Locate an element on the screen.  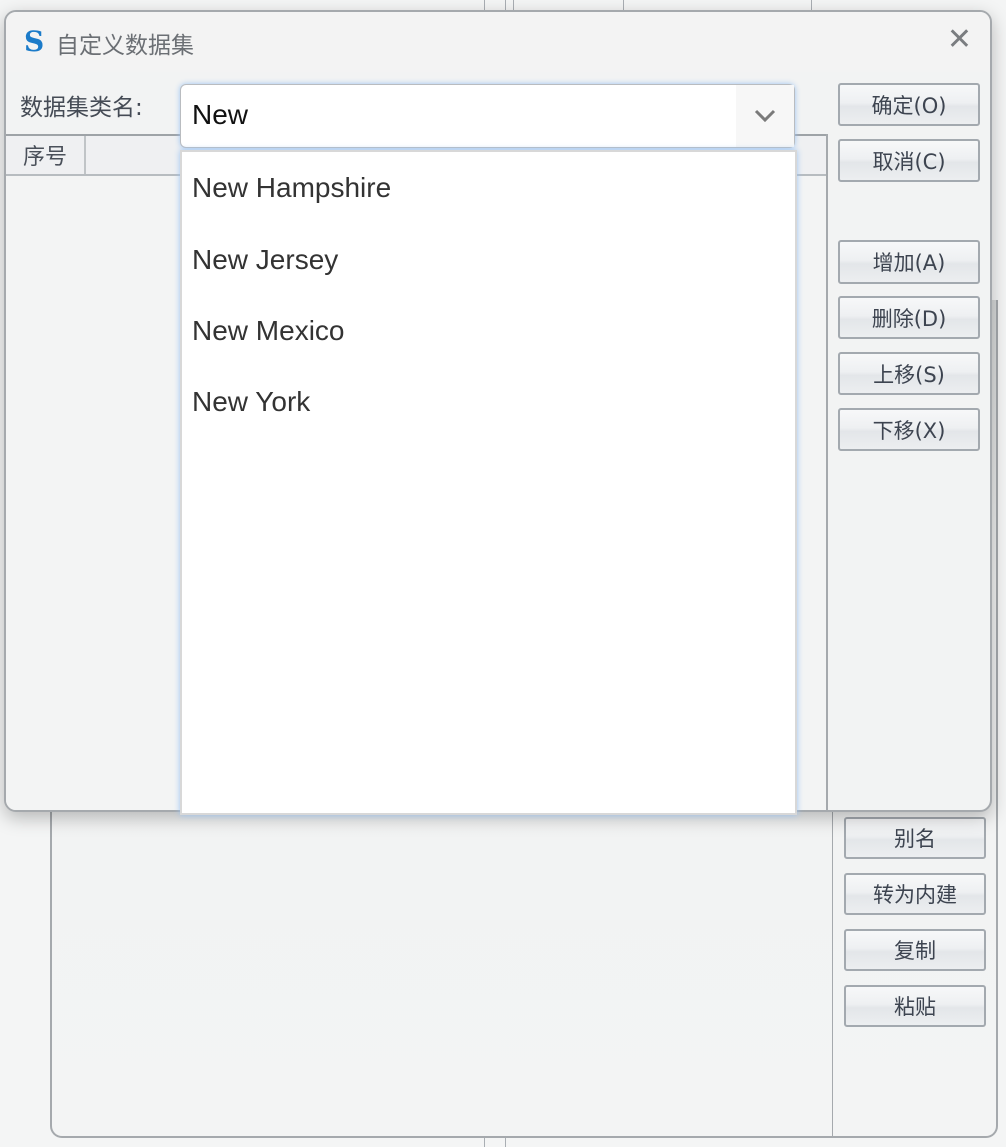
cancel-button: 取消(C) is located at coordinates (909, 160).